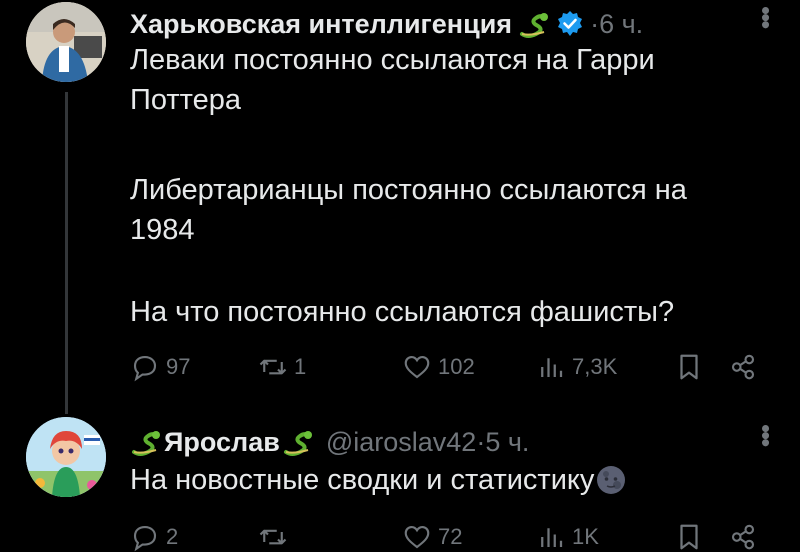 This screenshot has width=800, height=552. What do you see at coordinates (300, 366) in the screenshot?
I see `repost-count: 1` at bounding box center [300, 366].